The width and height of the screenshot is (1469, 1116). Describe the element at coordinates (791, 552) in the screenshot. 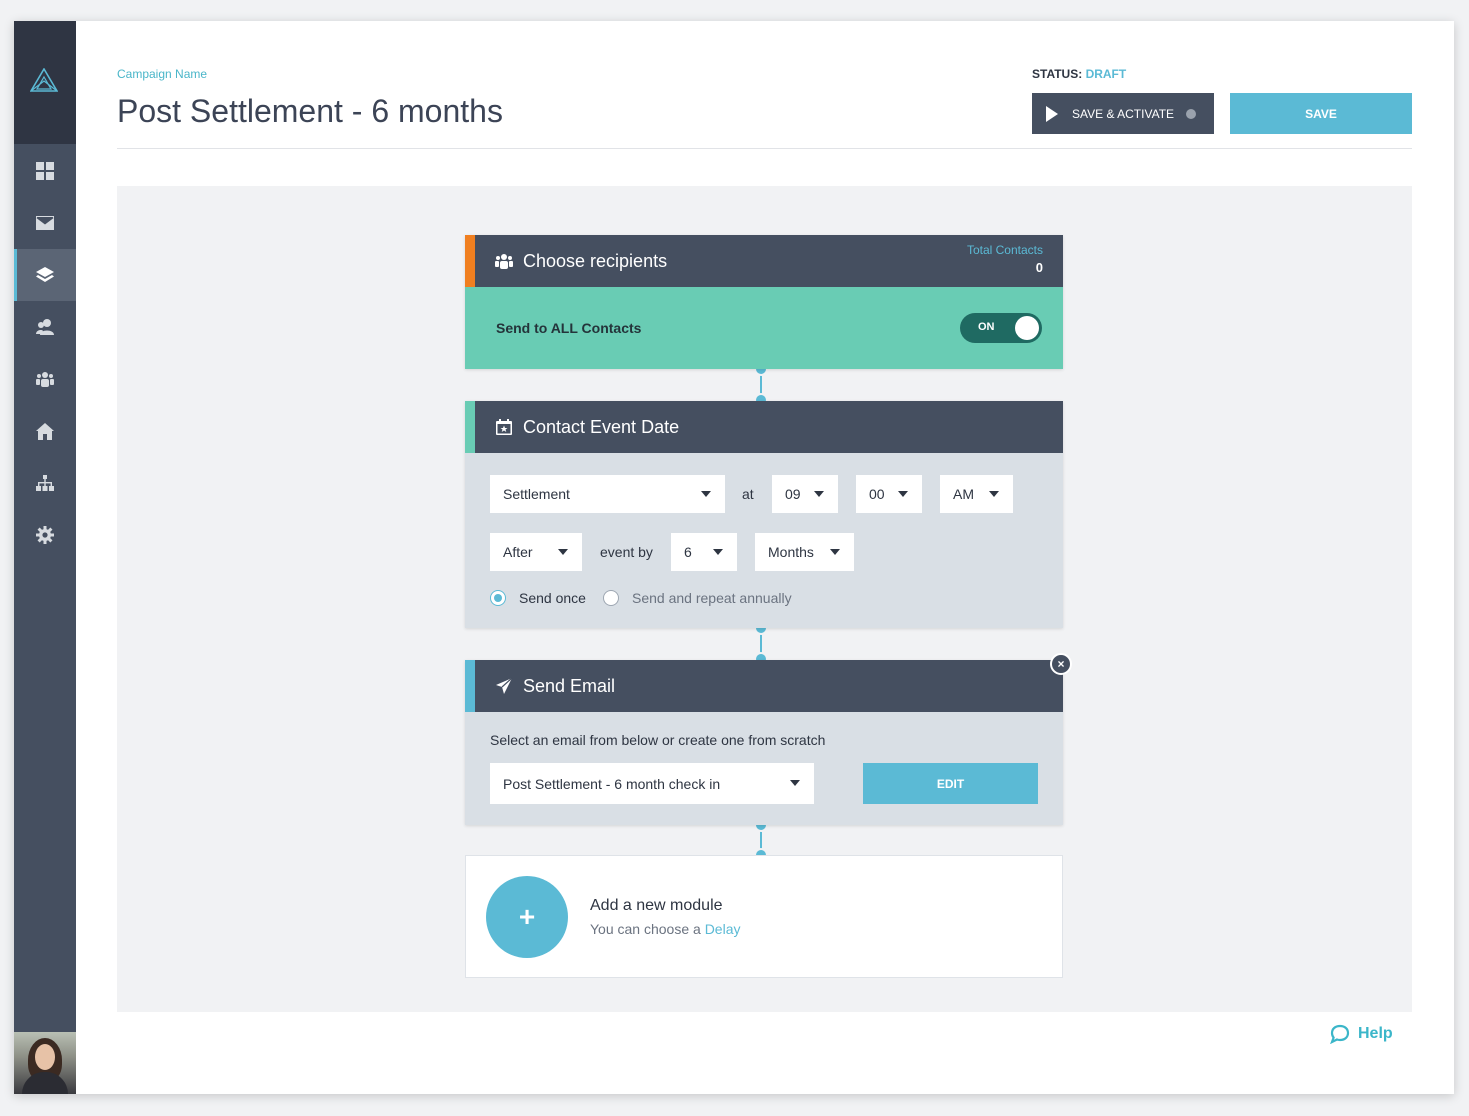

I see `unit-value: Months` at that location.